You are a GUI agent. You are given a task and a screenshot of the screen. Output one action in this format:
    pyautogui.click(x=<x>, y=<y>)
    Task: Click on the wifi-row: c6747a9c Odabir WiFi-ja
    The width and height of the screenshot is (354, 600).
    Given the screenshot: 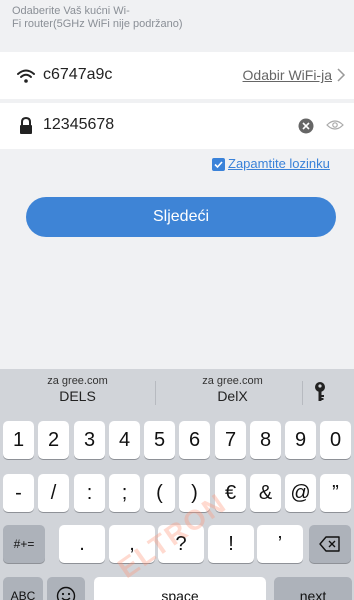 What is the action you would take?
    pyautogui.click(x=177, y=76)
    